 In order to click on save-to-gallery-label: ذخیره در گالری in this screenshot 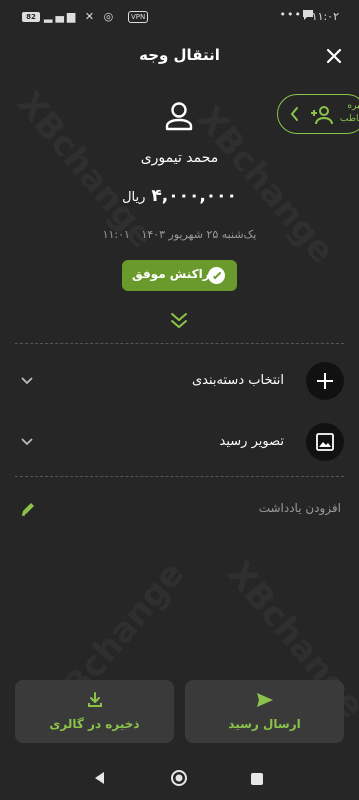, I will do `click(94, 724)`.